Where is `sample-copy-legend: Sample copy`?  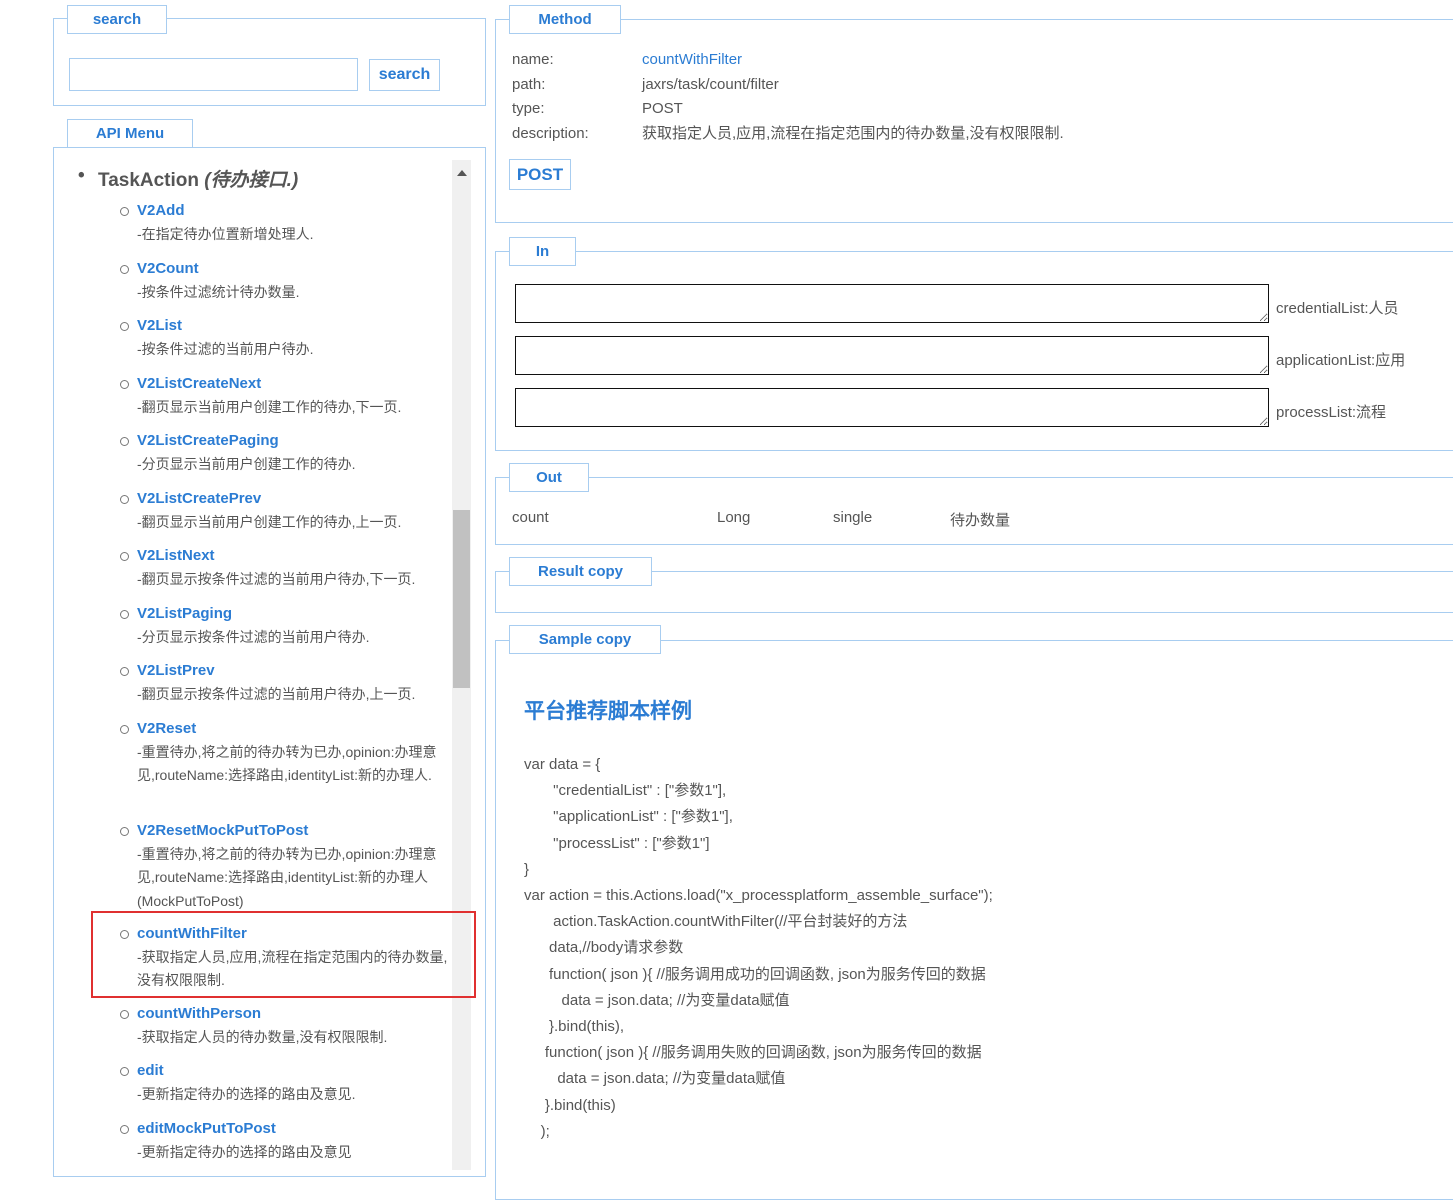
sample-copy-legend: Sample copy is located at coordinates (585, 639).